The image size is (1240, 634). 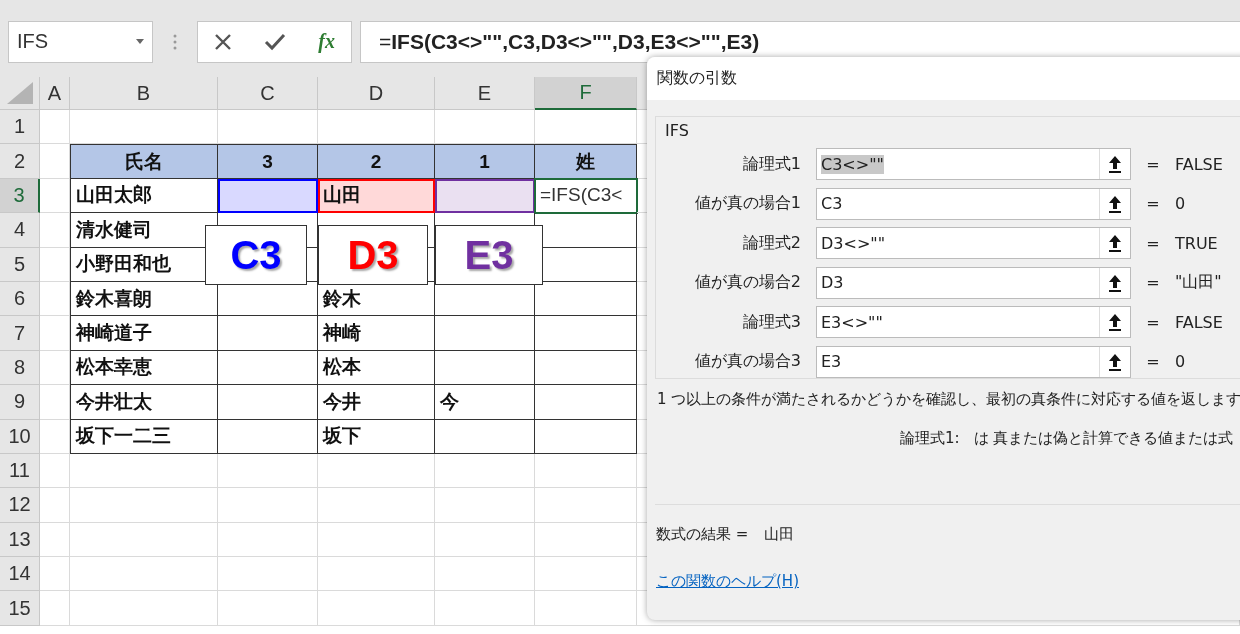 What do you see at coordinates (20, 540) in the screenshot?
I see `row-header: 13` at bounding box center [20, 540].